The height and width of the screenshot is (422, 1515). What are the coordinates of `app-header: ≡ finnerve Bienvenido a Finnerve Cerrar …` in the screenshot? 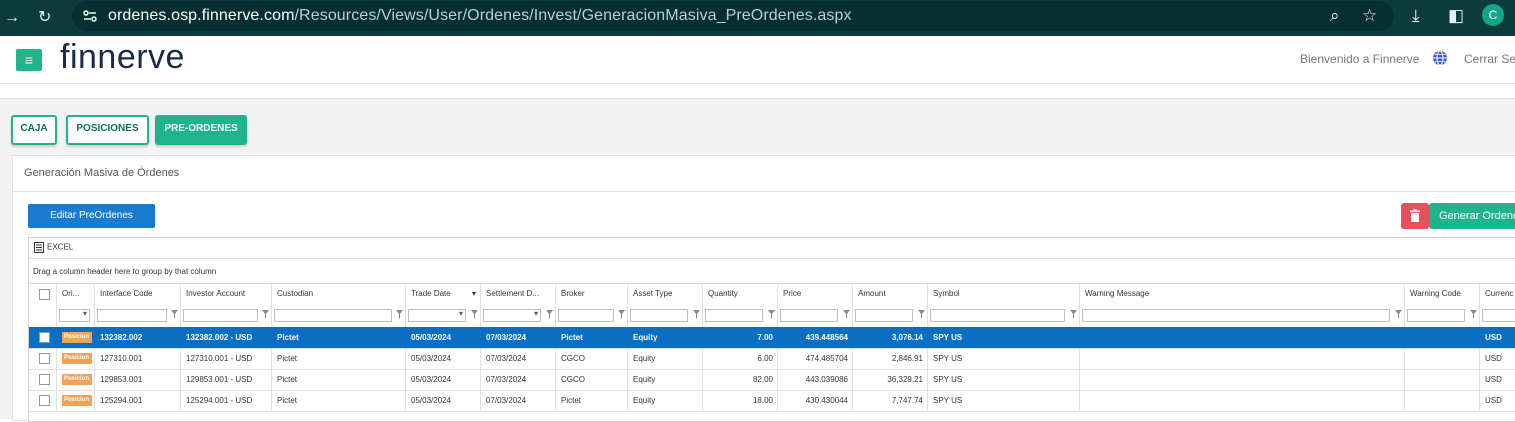 It's located at (757, 60).